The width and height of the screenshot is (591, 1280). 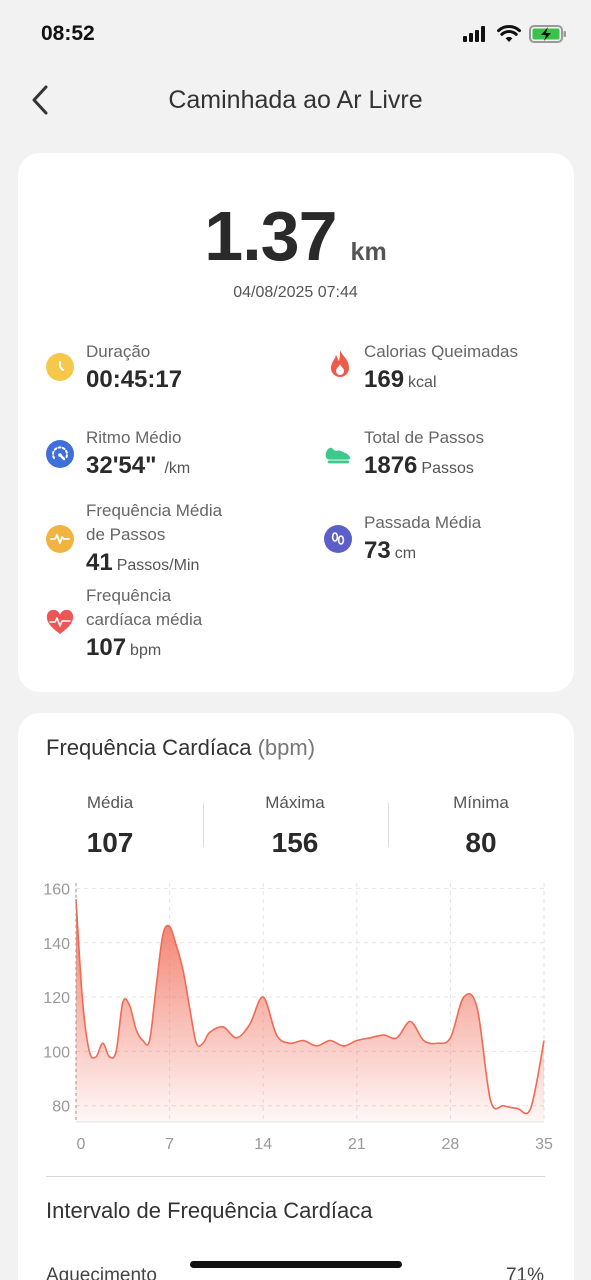 What do you see at coordinates (548, 36) in the screenshot?
I see `battery-charging-icon` at bounding box center [548, 36].